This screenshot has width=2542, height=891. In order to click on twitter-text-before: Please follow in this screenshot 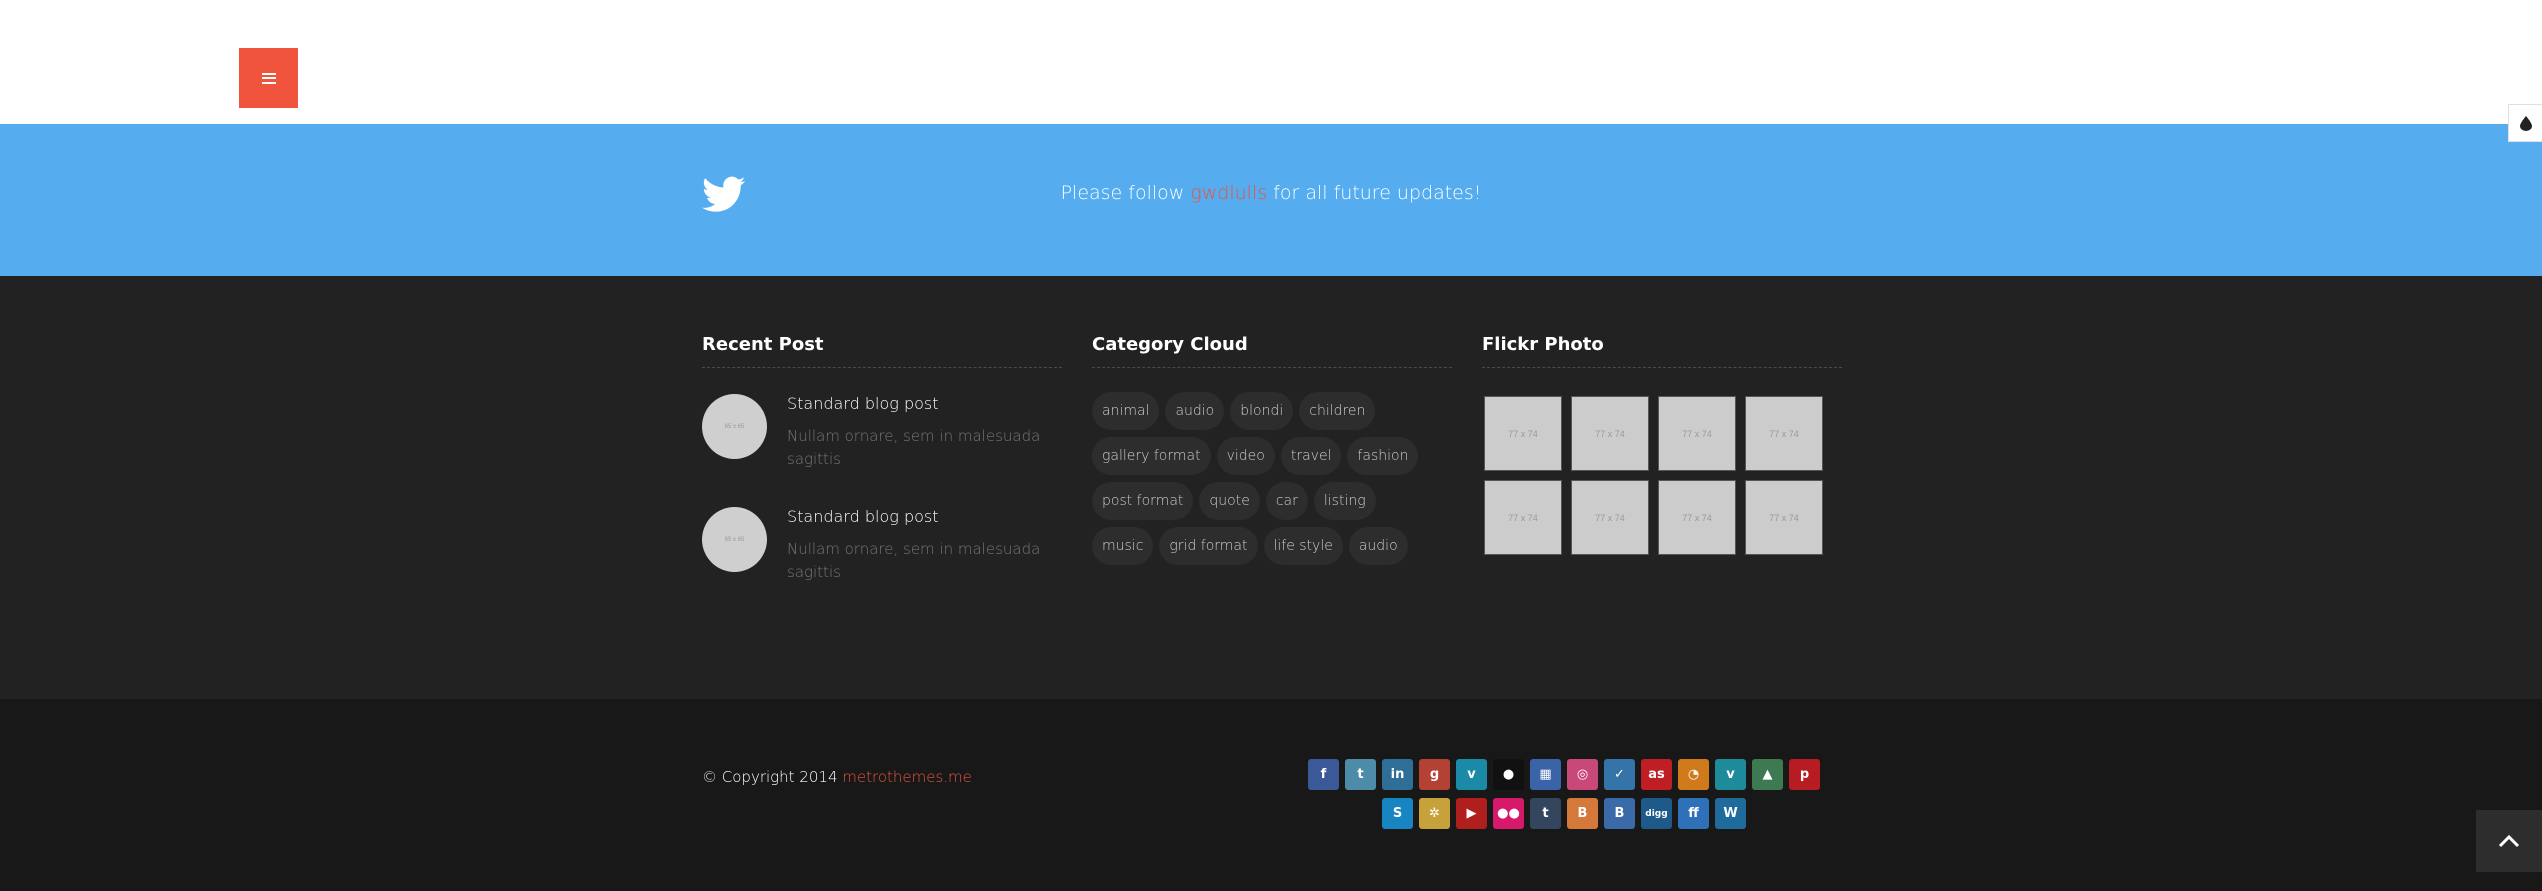, I will do `click(1125, 193)`.